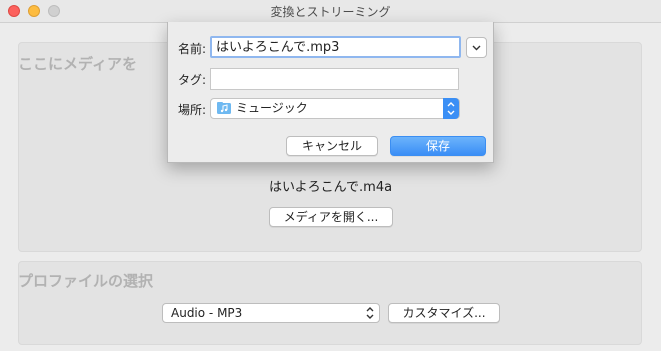  What do you see at coordinates (224, 108) in the screenshot?
I see `music-folder-icon` at bounding box center [224, 108].